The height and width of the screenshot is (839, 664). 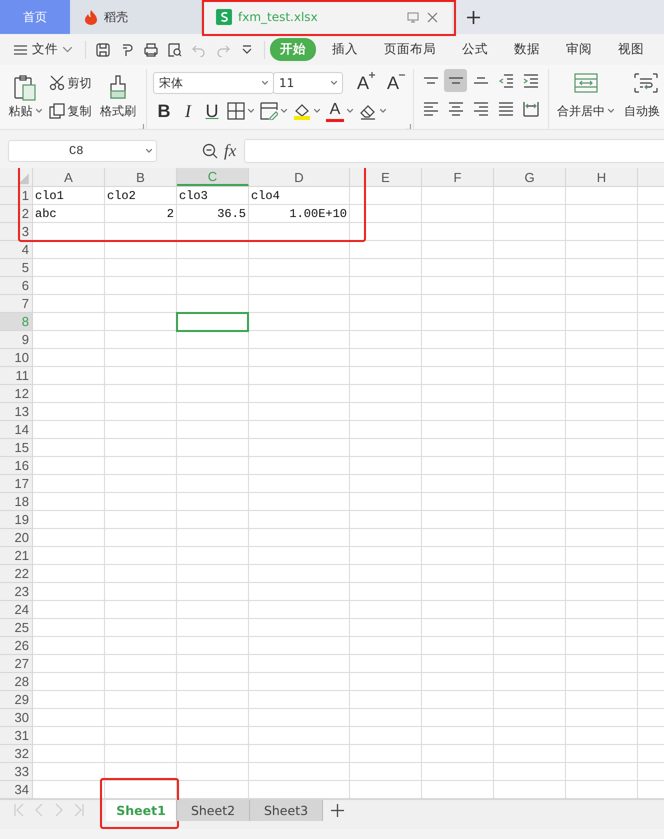 What do you see at coordinates (363, 83) in the screenshot?
I see `grow-font-button: A` at bounding box center [363, 83].